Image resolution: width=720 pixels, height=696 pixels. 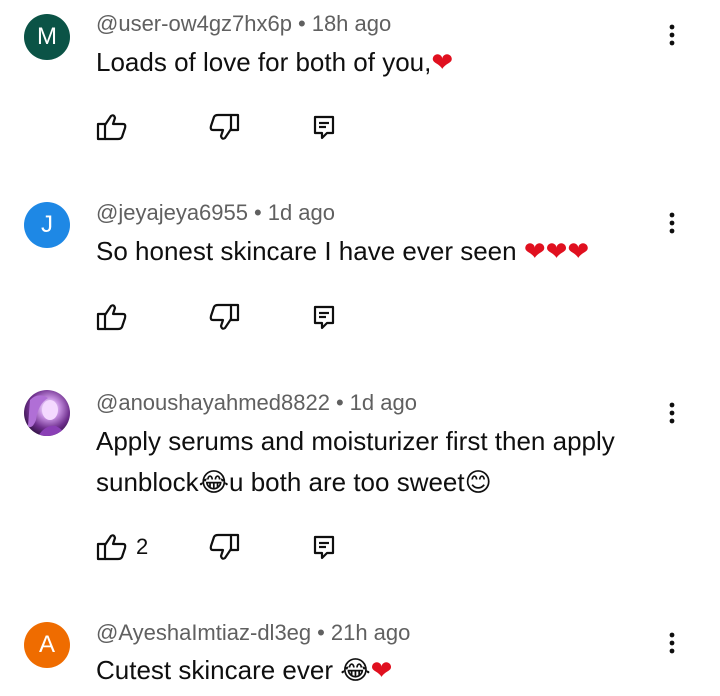 What do you see at coordinates (147, 482) in the screenshot?
I see `comment-text-content: sunblock` at bounding box center [147, 482].